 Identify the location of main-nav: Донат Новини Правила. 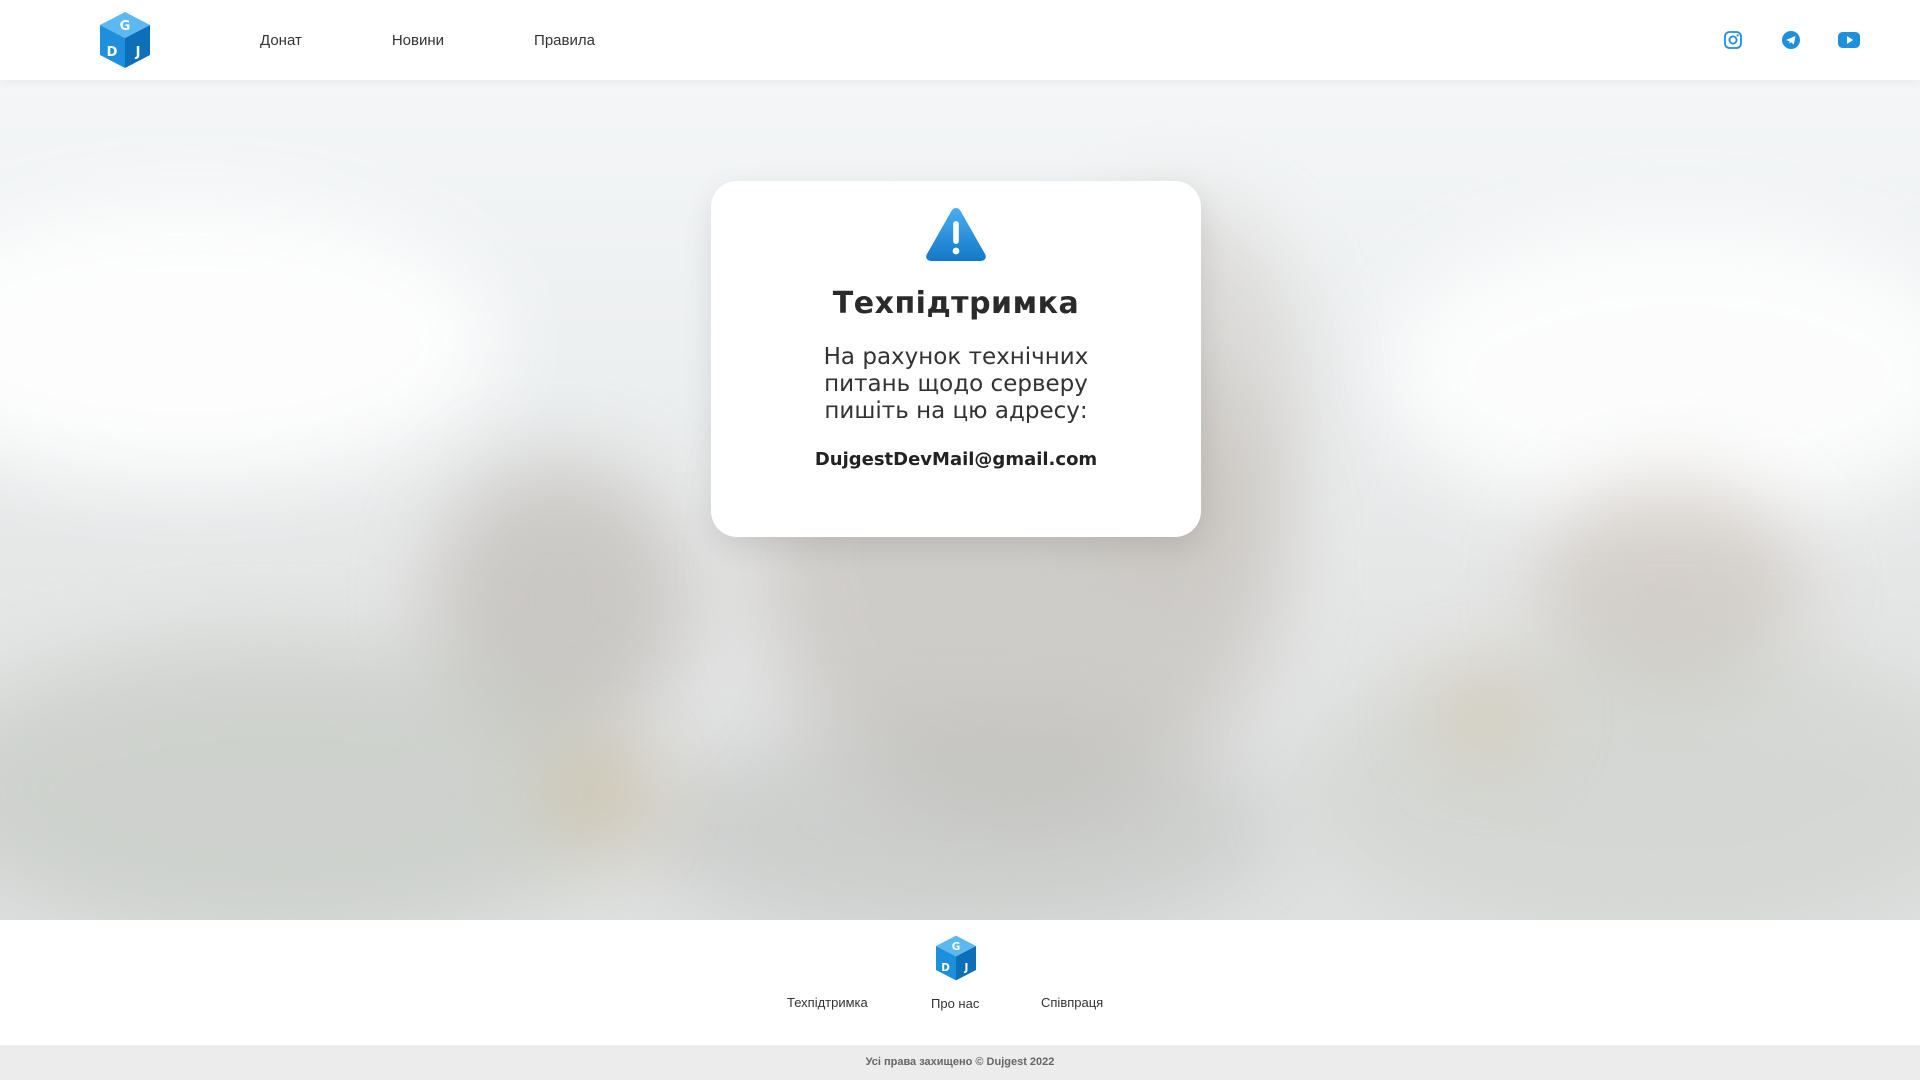
(472, 40).